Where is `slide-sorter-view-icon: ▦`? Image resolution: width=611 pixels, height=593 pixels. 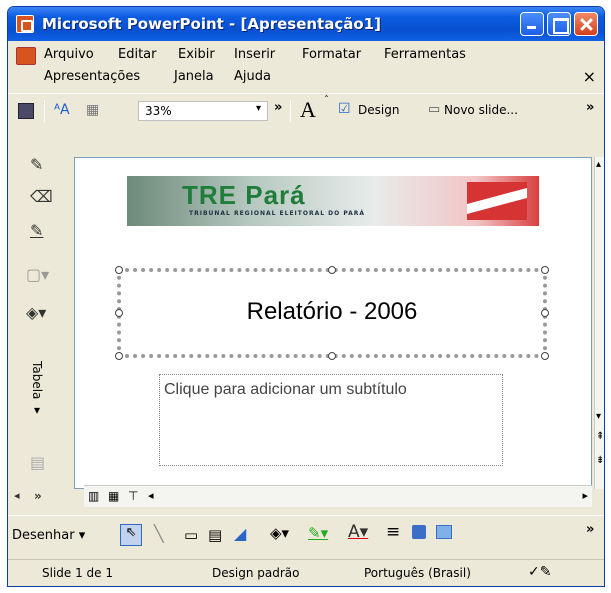
slide-sorter-view-icon: ▦ is located at coordinates (113, 496).